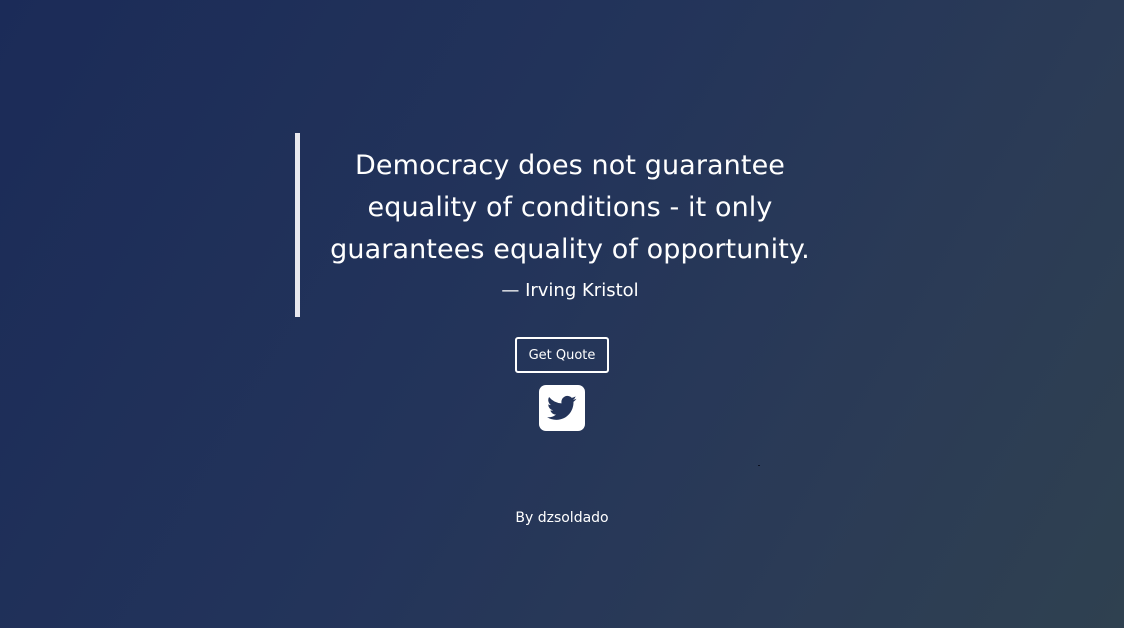 The image size is (1124, 628). Describe the element at coordinates (570, 290) in the screenshot. I see `quote-author: — Irving Kristol` at that location.